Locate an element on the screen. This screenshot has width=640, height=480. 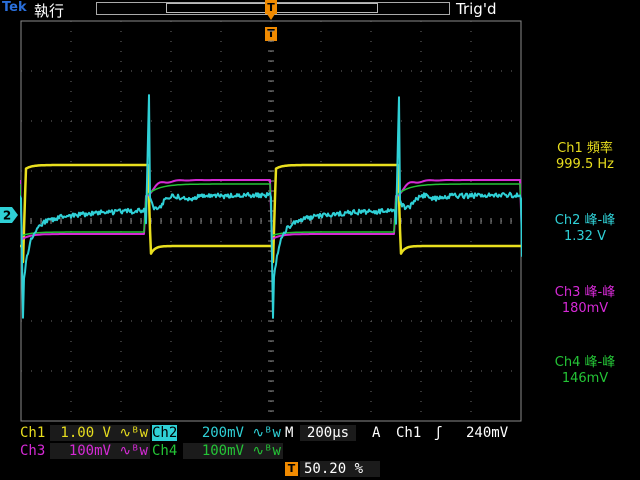
trigger-level: 240mV is located at coordinates (487, 433).